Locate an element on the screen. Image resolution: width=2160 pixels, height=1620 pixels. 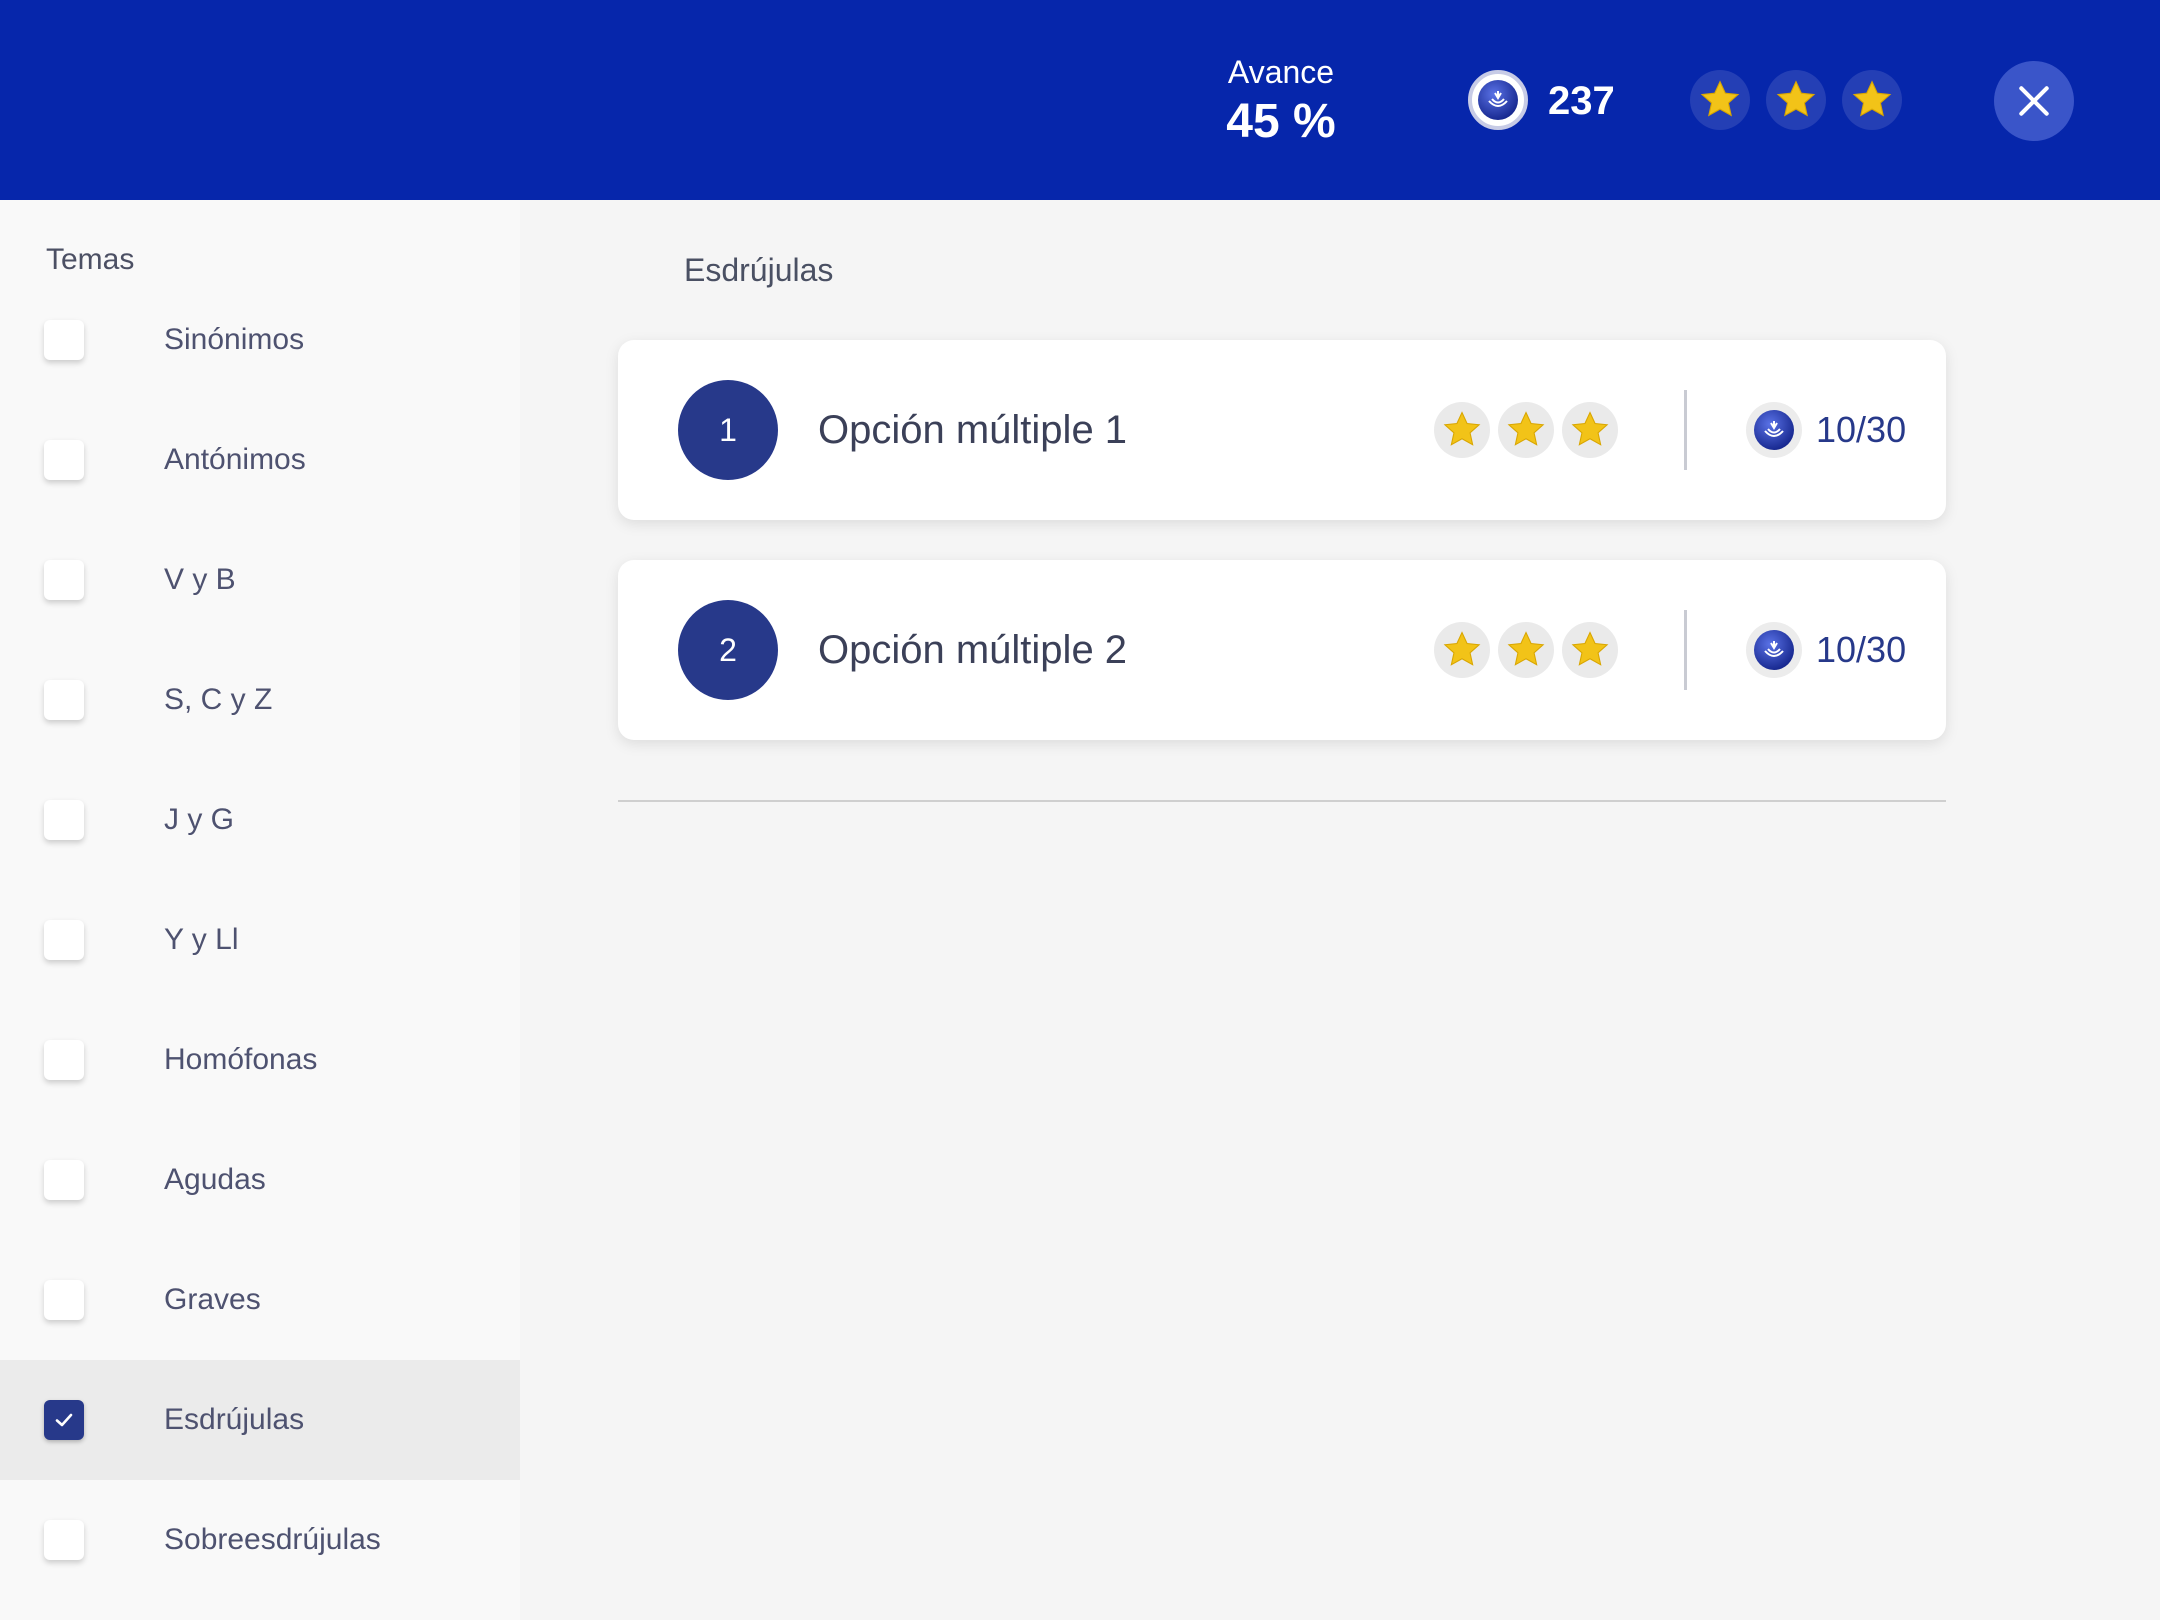
section-title: Esdrújulas is located at coordinates (759, 270).